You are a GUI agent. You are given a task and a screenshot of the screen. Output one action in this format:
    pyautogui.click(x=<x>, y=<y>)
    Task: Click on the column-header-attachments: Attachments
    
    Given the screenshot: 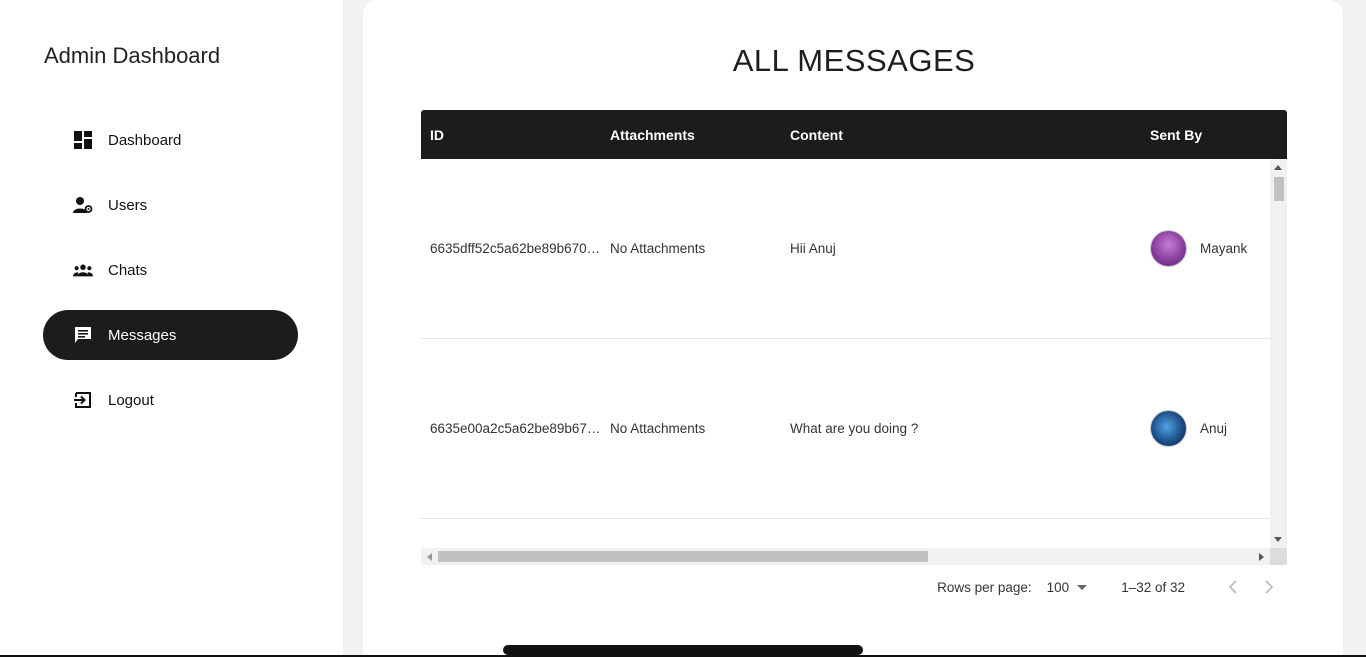 What is the action you would take?
    pyautogui.click(x=691, y=135)
    